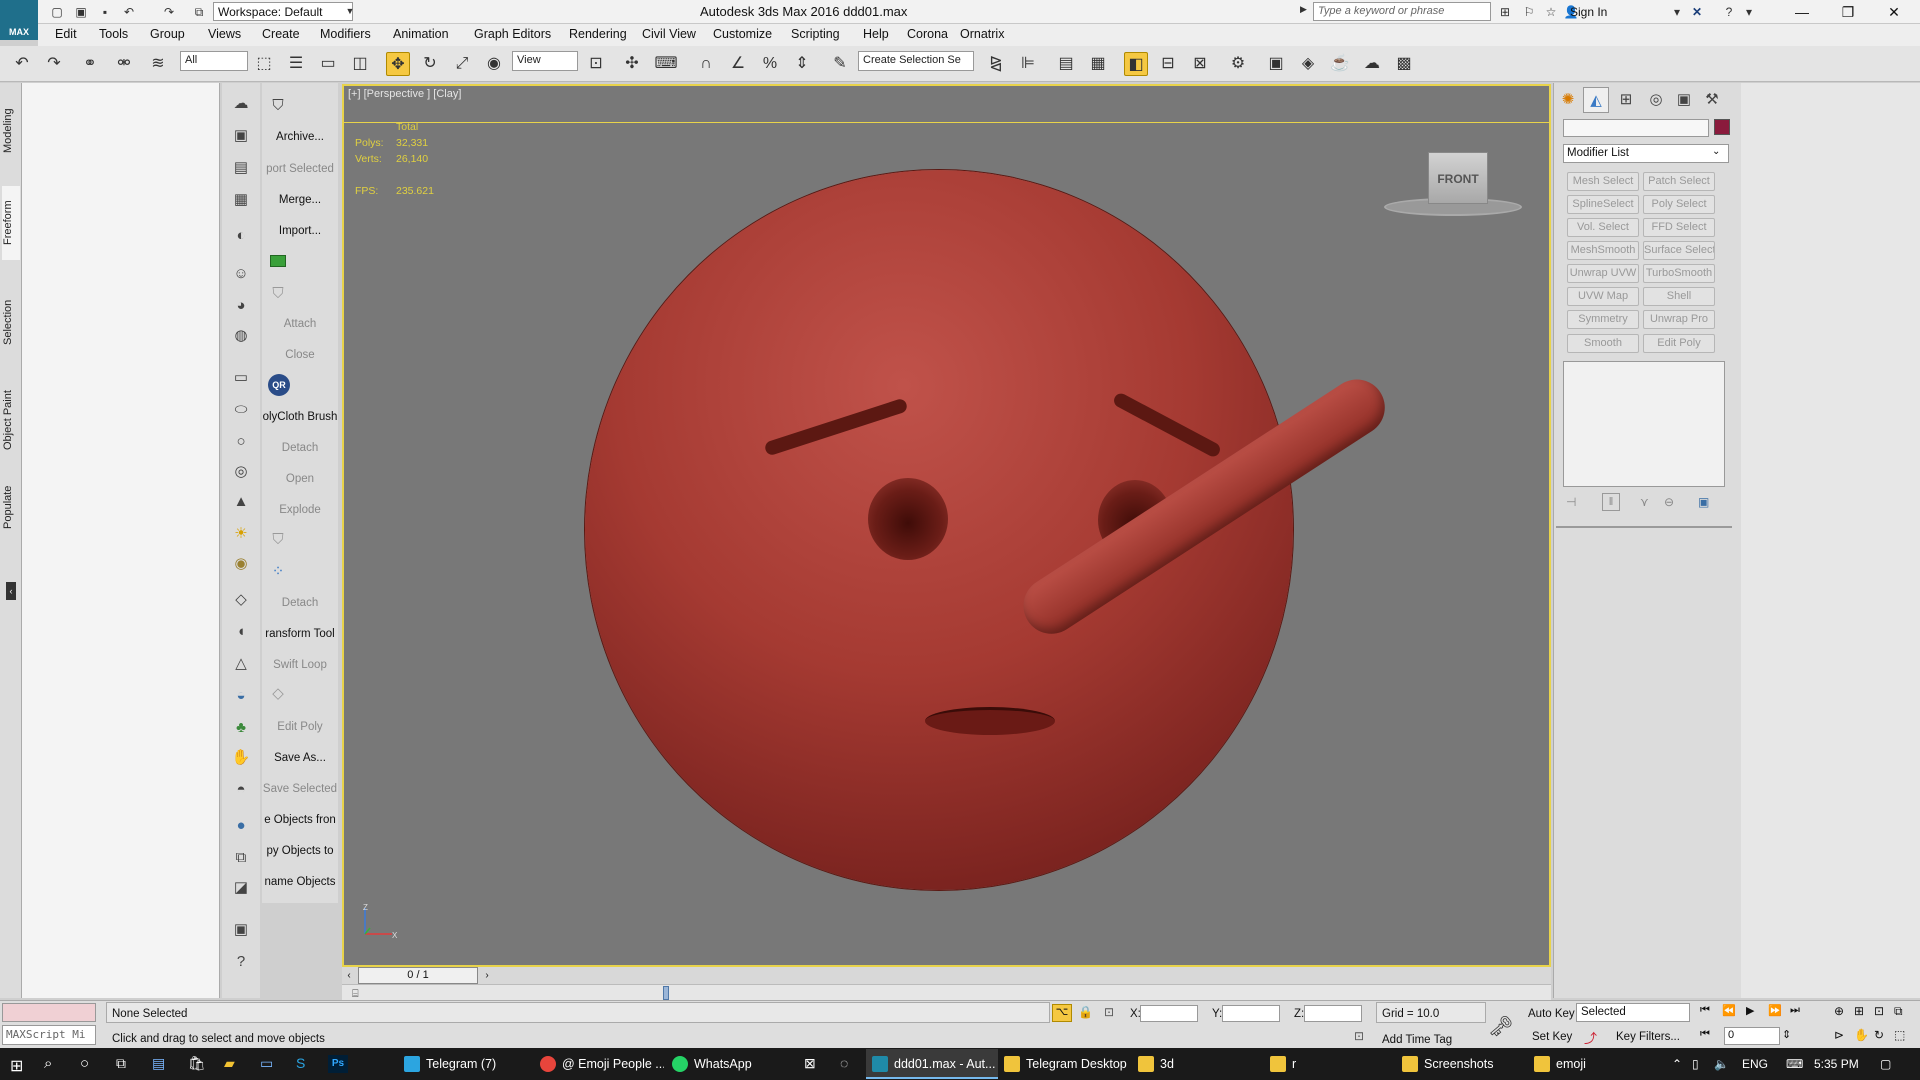 This screenshot has height=1080, width=1920. What do you see at coordinates (1836, 1064) in the screenshot?
I see `clock: 5:35 PM` at bounding box center [1836, 1064].